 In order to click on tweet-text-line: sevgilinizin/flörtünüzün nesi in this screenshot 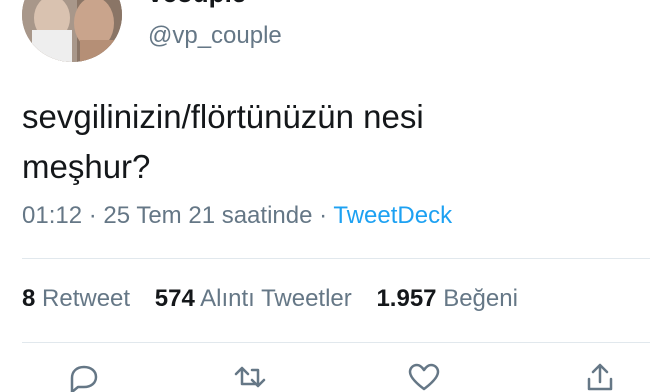, I will do `click(223, 116)`.